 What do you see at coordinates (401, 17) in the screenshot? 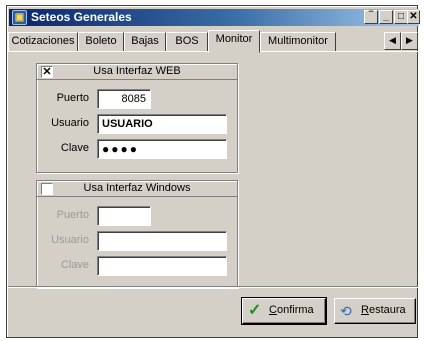
I see `maximize-button: □` at bounding box center [401, 17].